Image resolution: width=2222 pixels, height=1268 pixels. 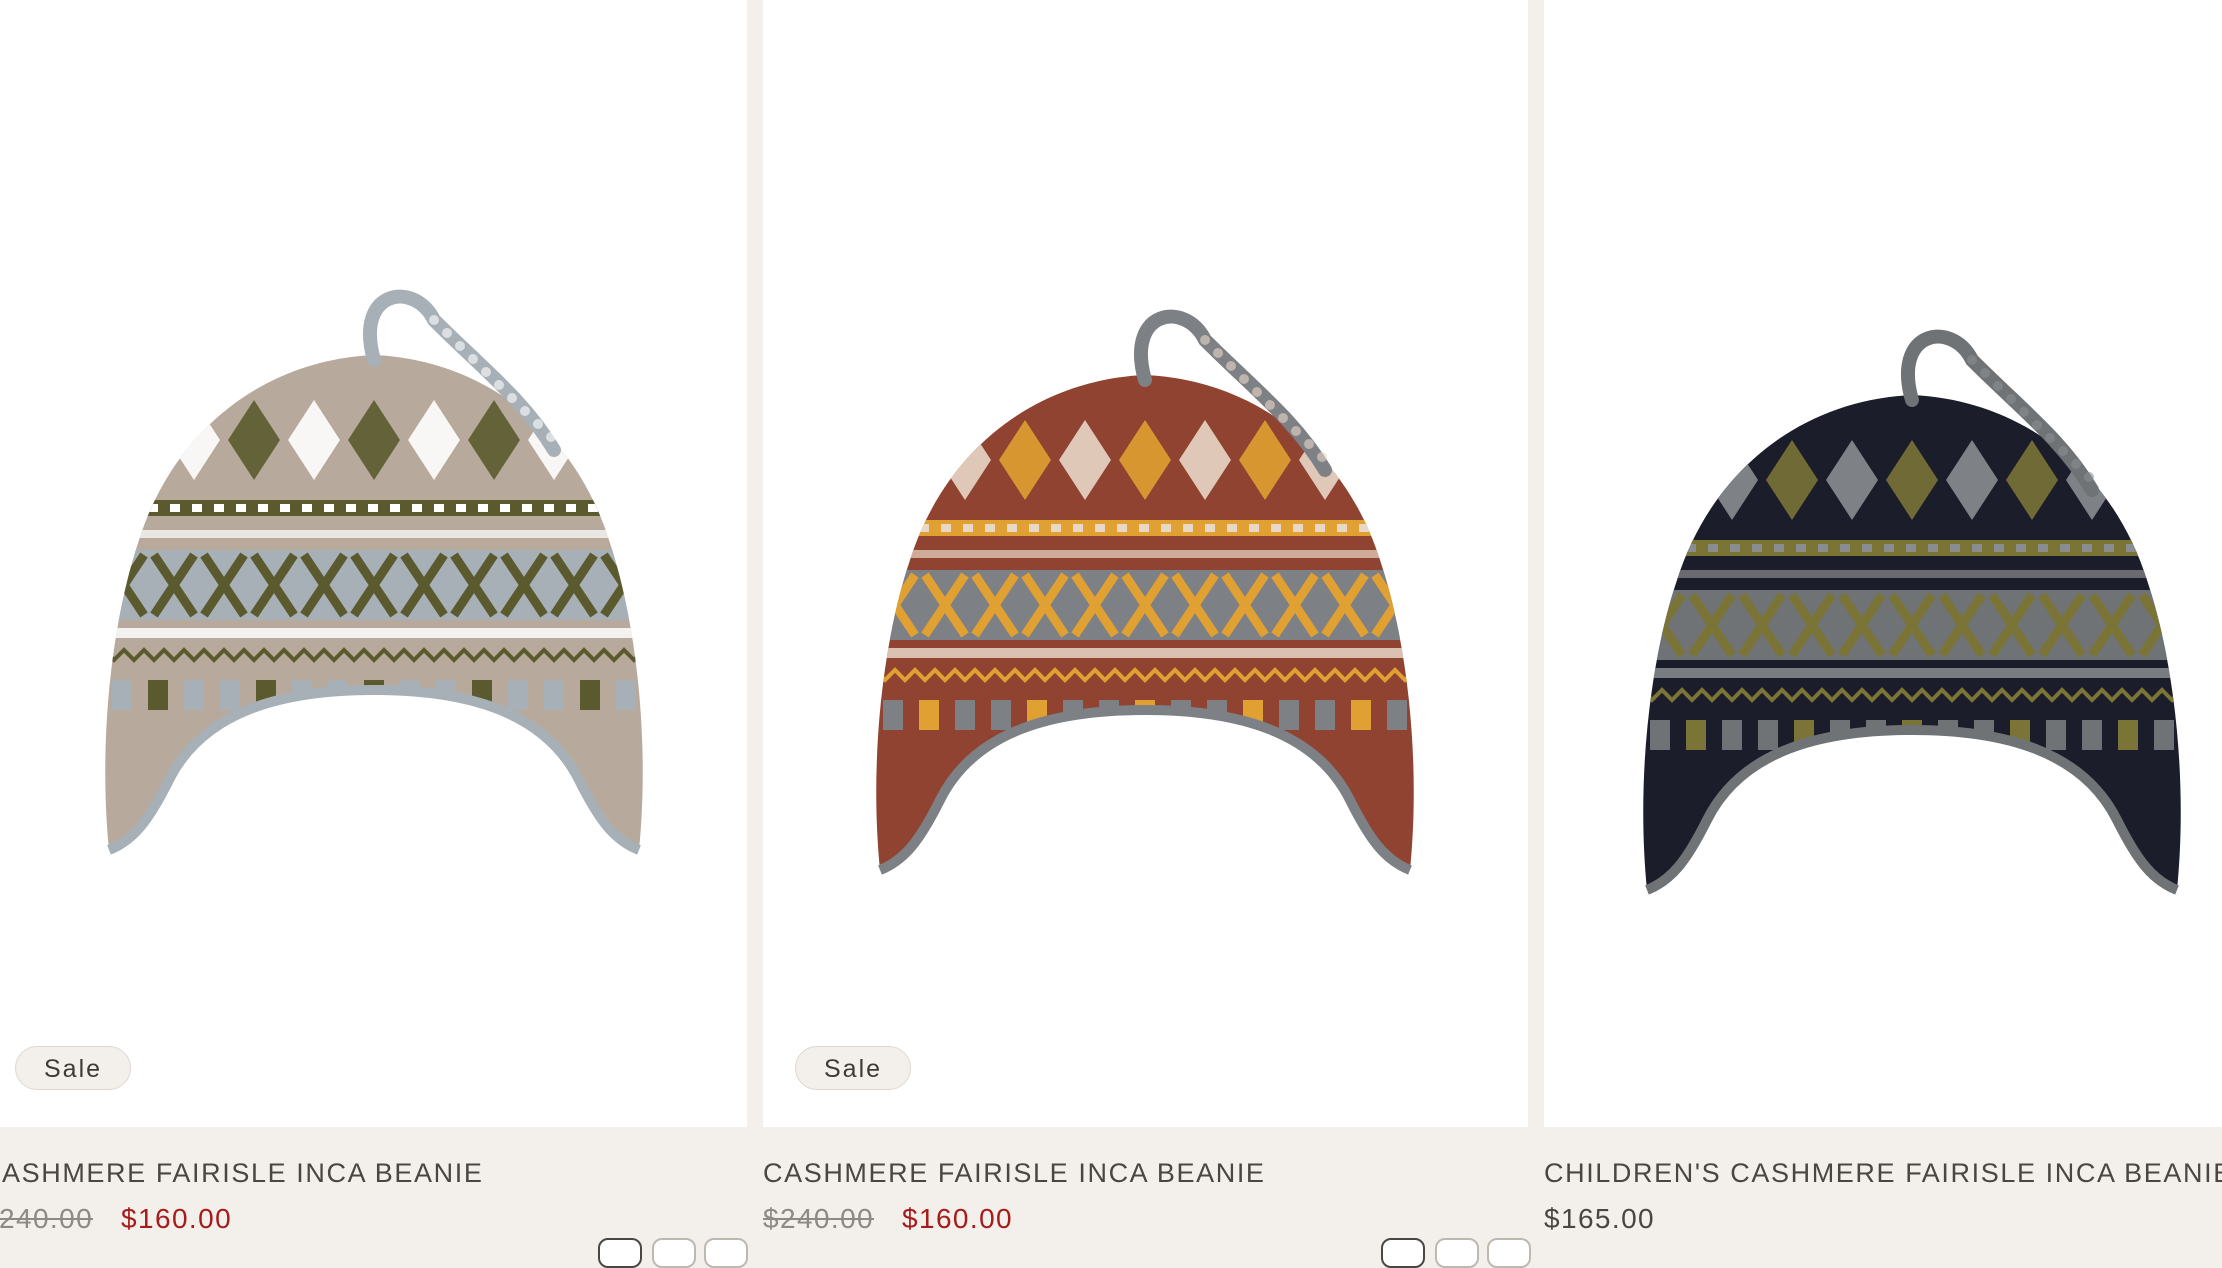 I want to click on regular-price: $165.00, so click(x=1600, y=1218).